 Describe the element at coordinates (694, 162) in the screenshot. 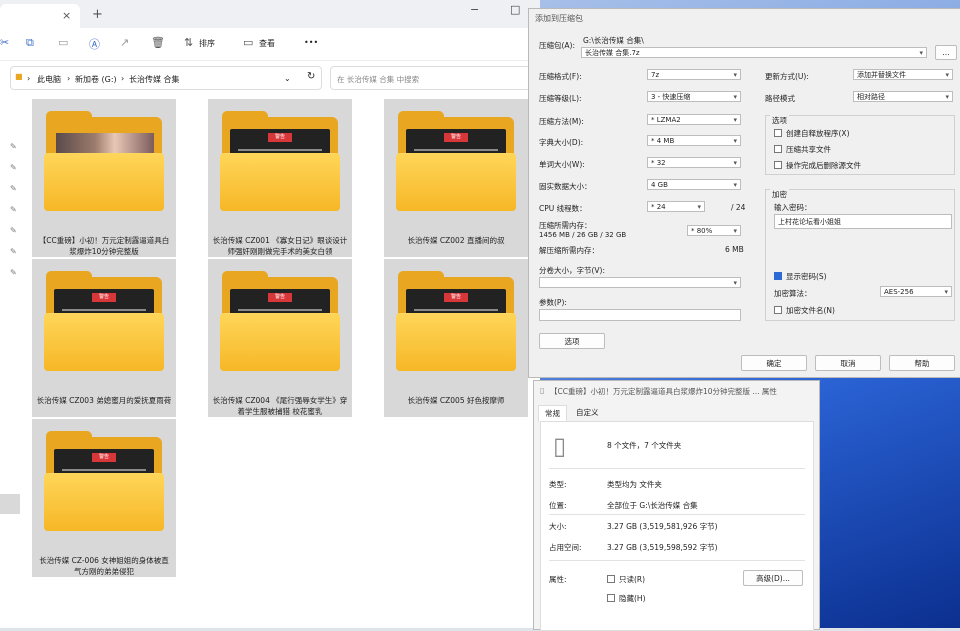

I see `word-select: * 32 ▾` at that location.